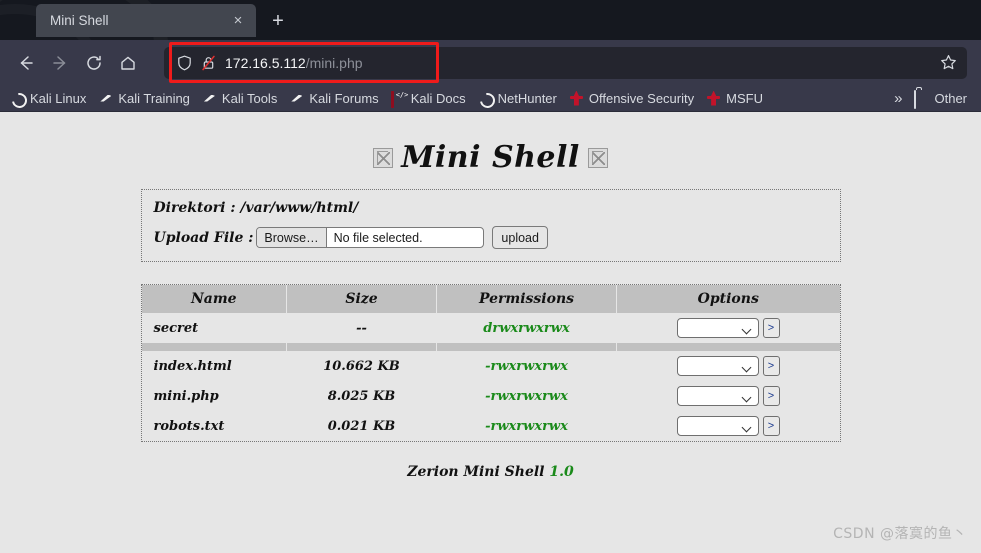 The width and height of the screenshot is (981, 553). What do you see at coordinates (527, 98) in the screenshot?
I see `bookmark-label: NetHunter` at bounding box center [527, 98].